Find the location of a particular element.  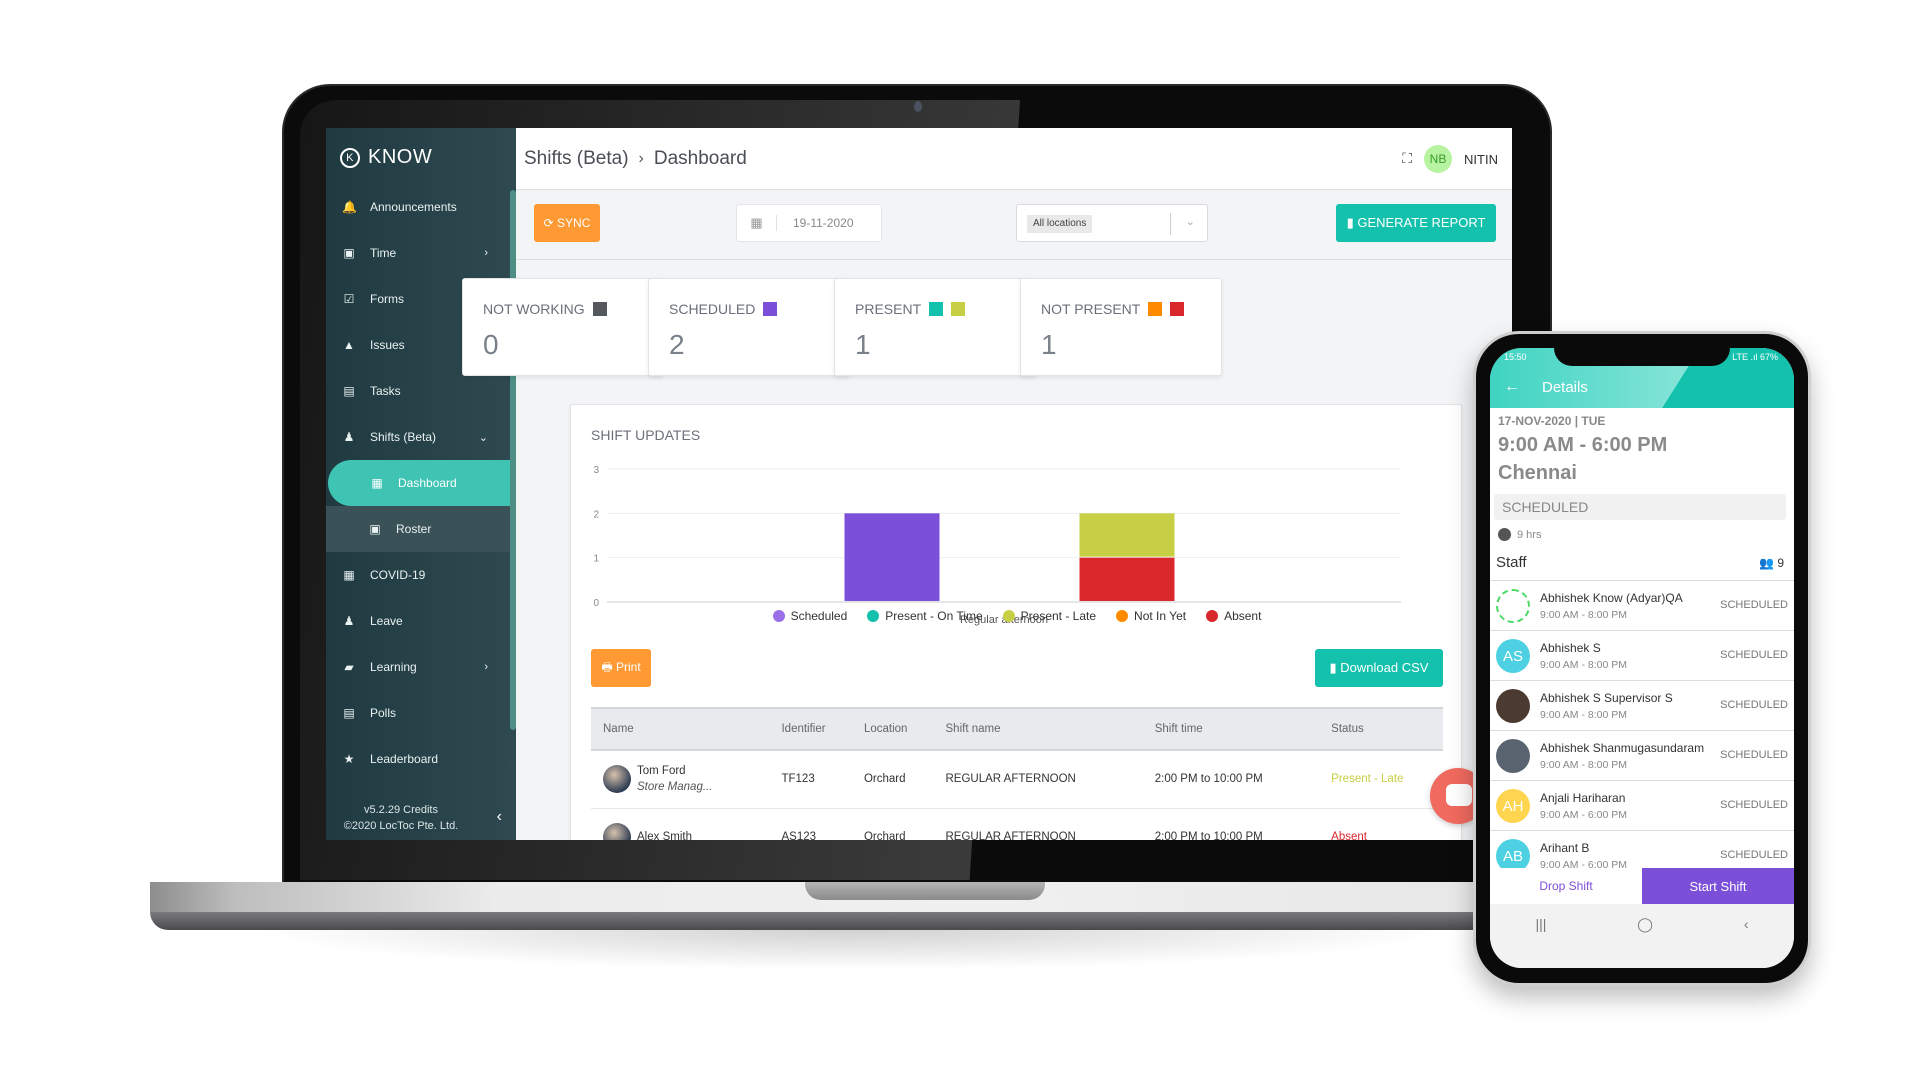

home-icon: ◯ is located at coordinates (1645, 942).